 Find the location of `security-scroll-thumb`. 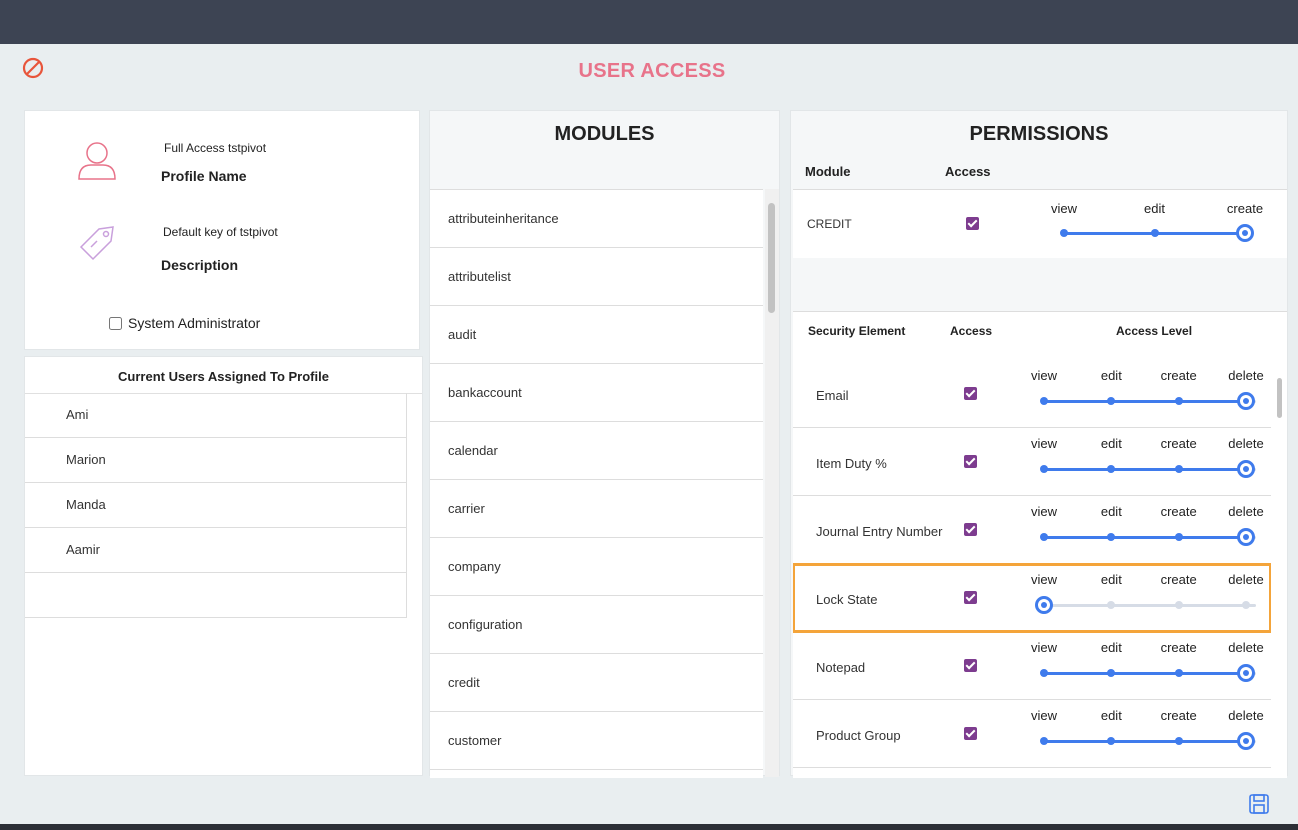

security-scroll-thumb is located at coordinates (1279, 398).